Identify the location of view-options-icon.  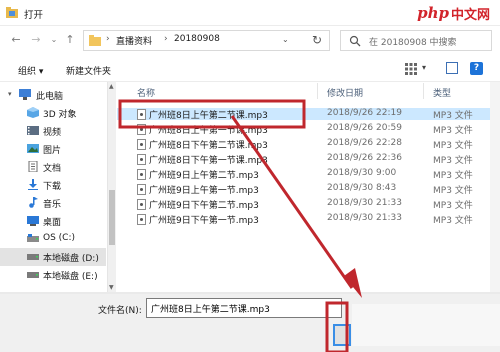
(411, 69).